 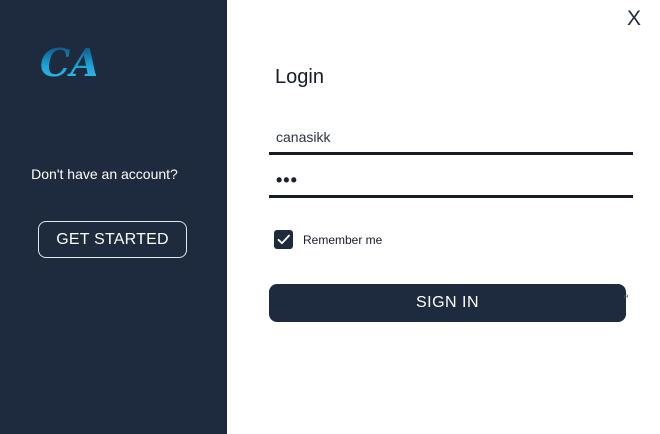 What do you see at coordinates (451, 181) in the screenshot?
I see `password-field: •••` at bounding box center [451, 181].